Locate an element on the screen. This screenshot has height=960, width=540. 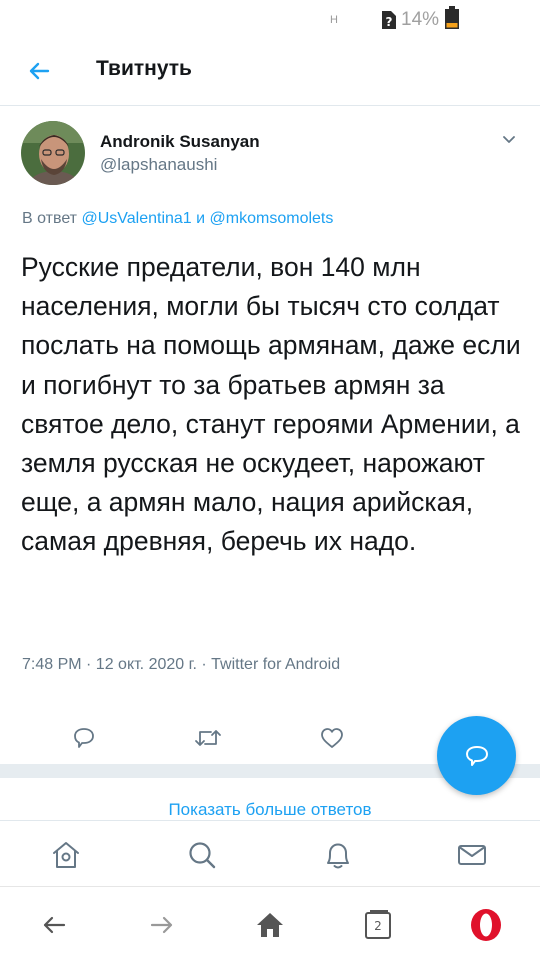
author-name: Andronik Susanyan is located at coordinates (180, 142).